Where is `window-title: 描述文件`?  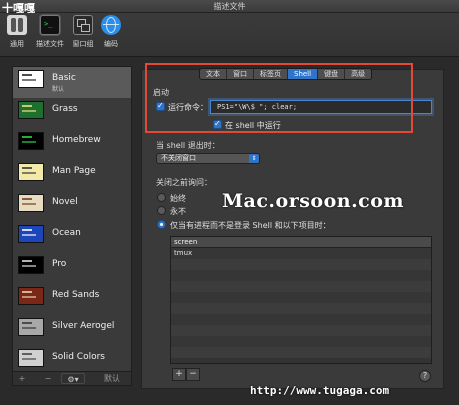
window-title: 描述文件 is located at coordinates (229, 6).